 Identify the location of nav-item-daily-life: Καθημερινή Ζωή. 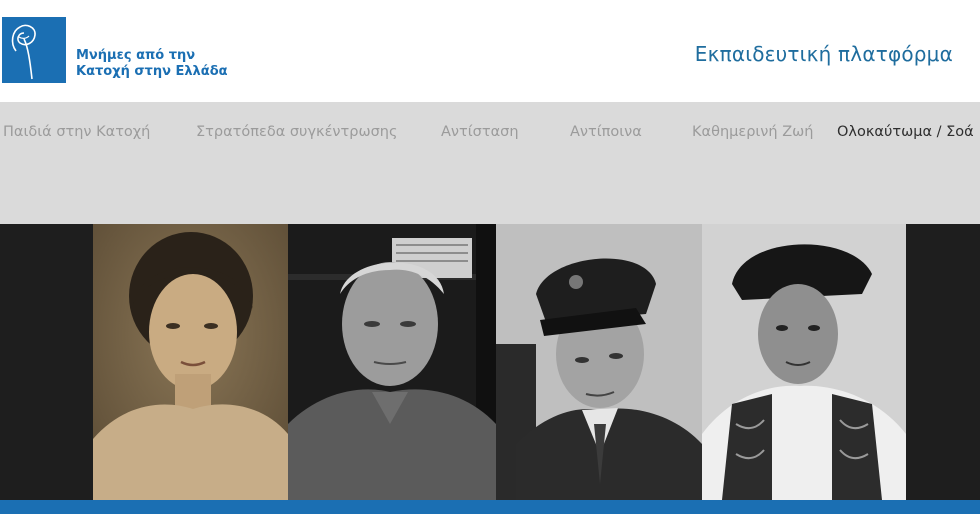
(752, 132).